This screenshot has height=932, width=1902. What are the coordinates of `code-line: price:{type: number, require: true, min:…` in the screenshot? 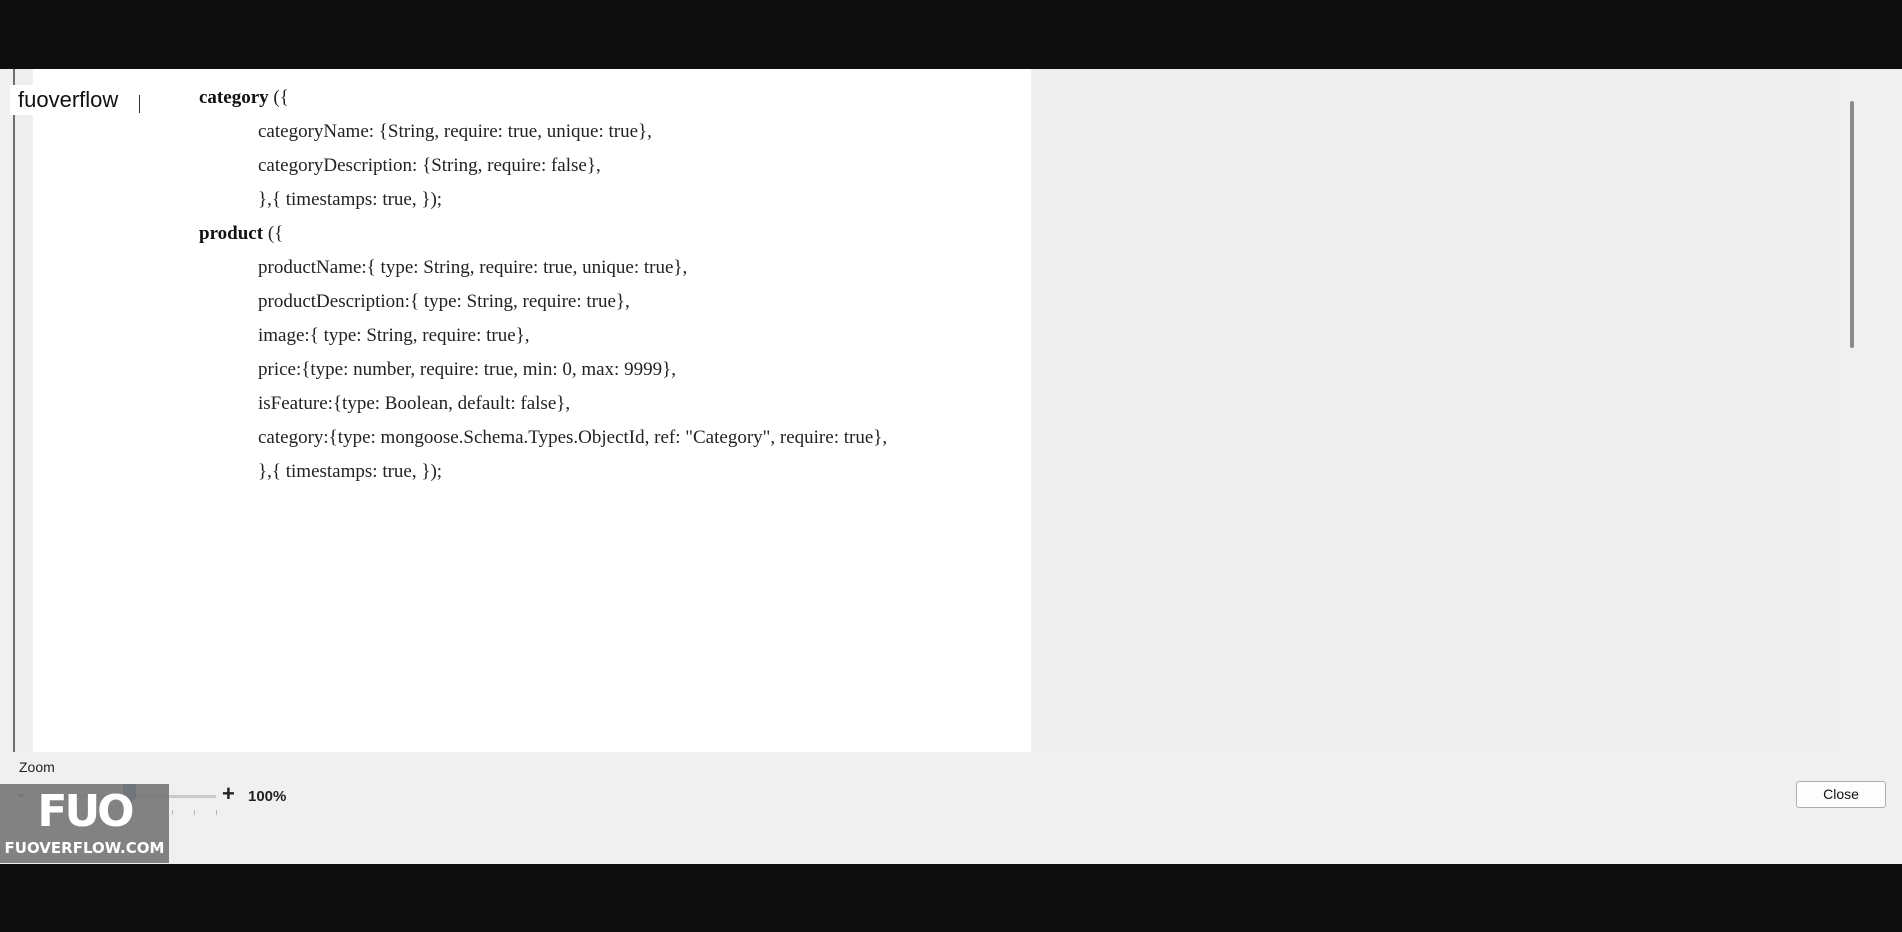 It's located at (467, 370).